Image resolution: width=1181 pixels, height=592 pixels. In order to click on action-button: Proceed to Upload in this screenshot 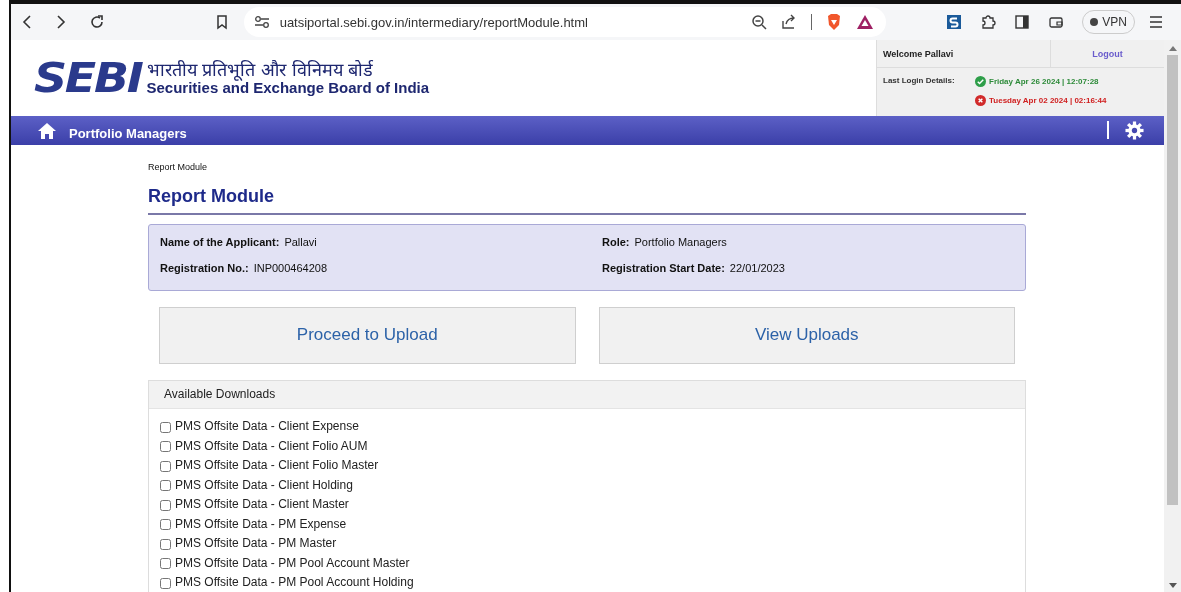, I will do `click(367, 335)`.